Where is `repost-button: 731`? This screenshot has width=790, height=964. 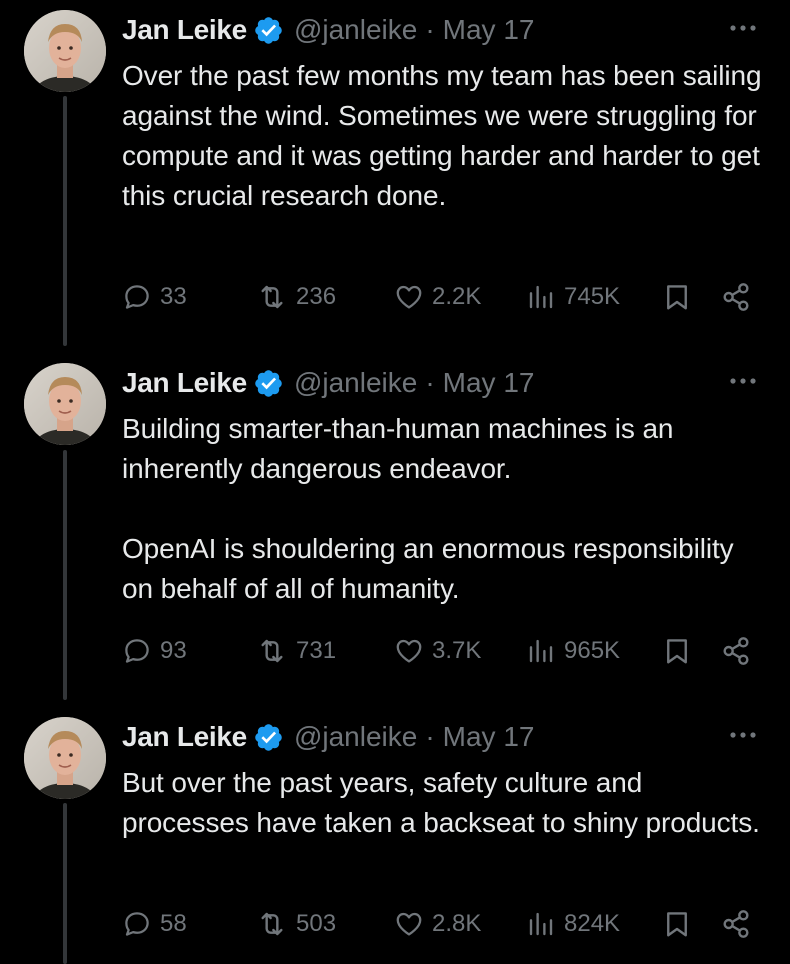
repost-button: 731 is located at coordinates (296, 651).